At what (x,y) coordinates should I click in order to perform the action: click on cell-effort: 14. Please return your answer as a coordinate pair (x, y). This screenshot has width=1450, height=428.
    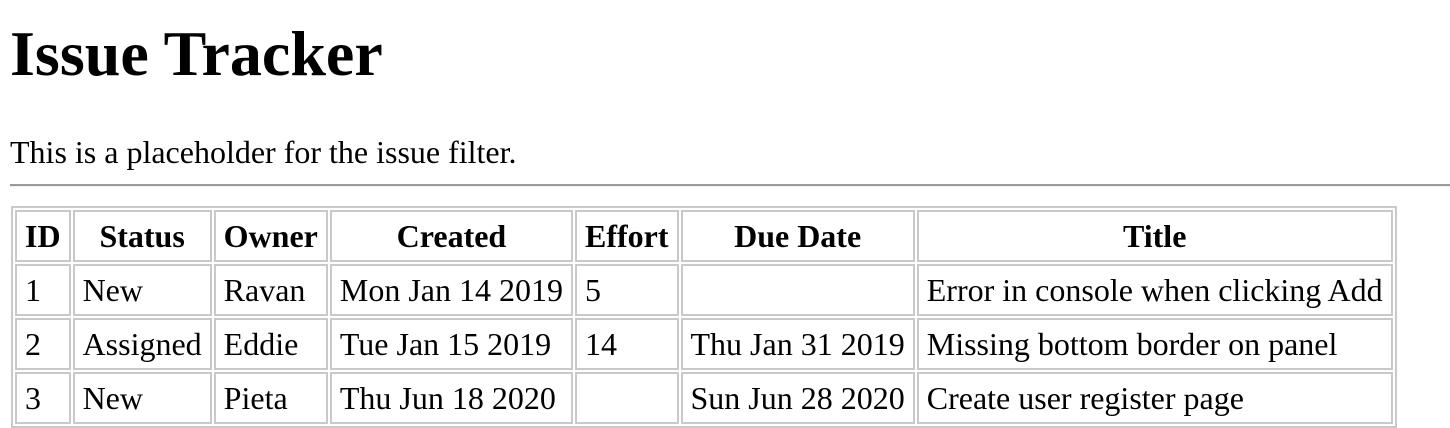
    Looking at the image, I should click on (626, 344).